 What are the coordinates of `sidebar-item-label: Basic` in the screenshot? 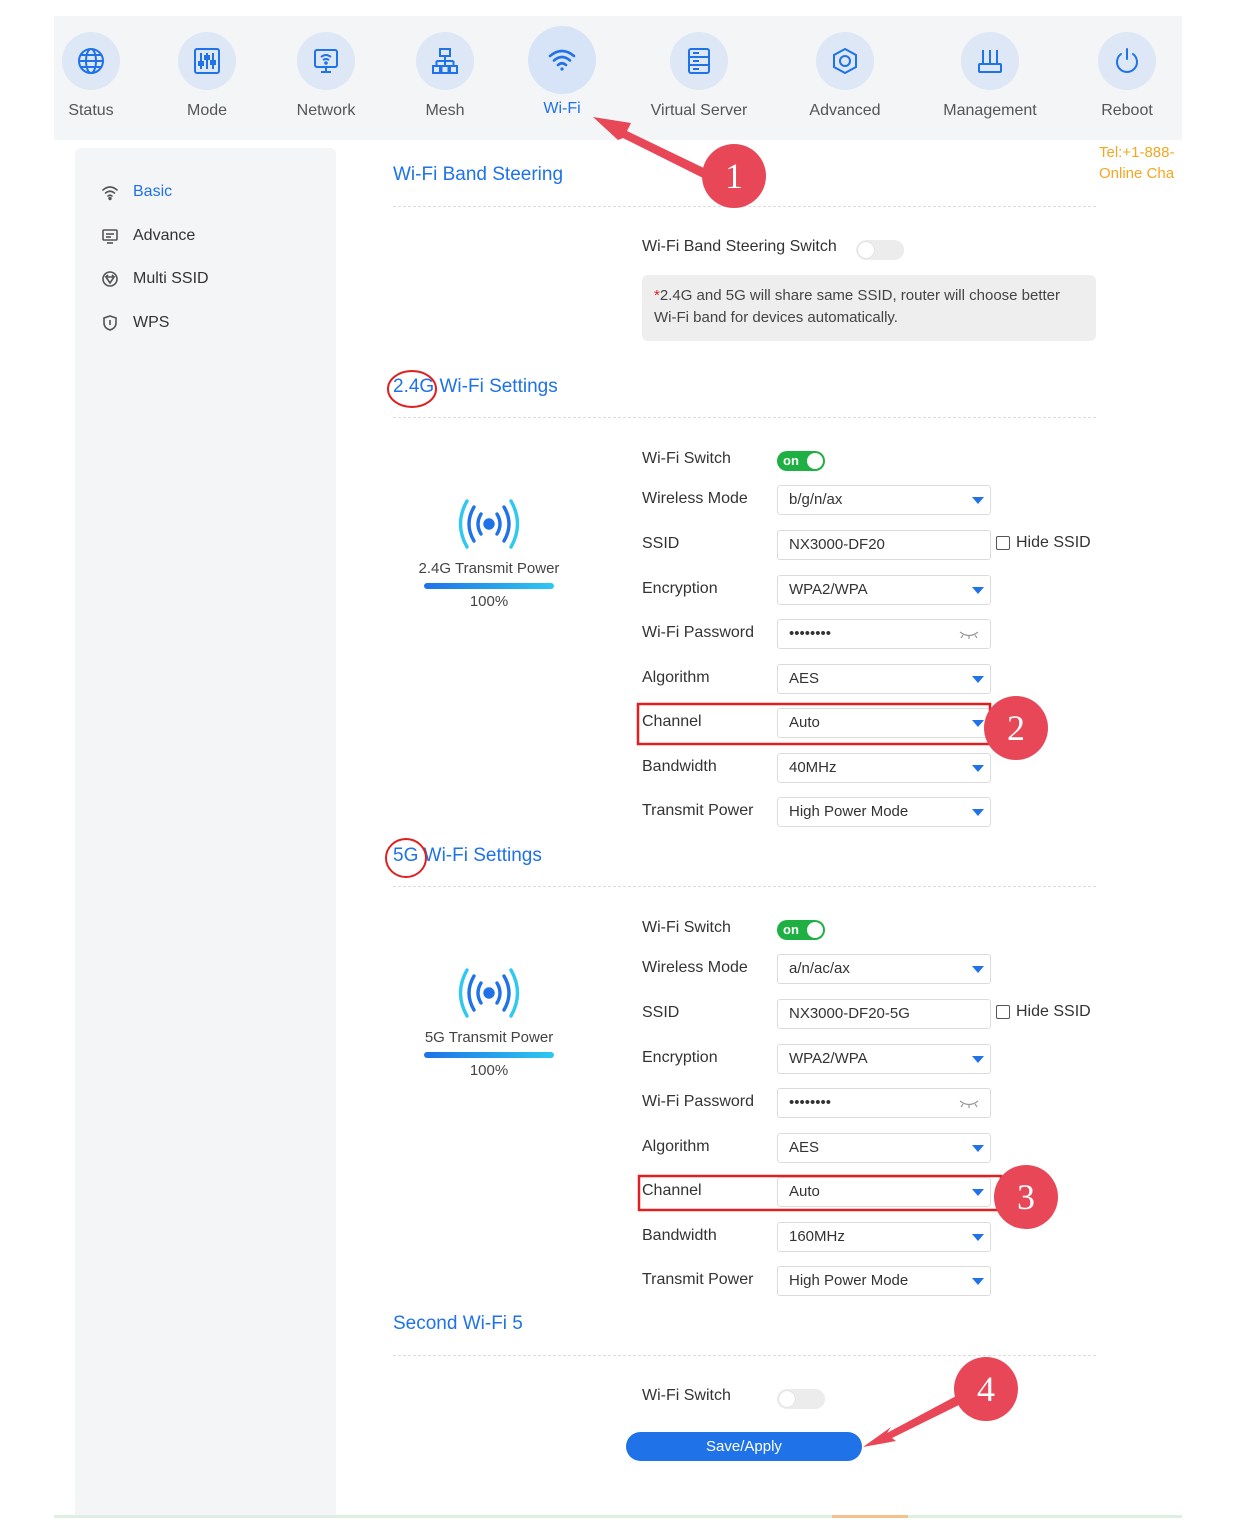 It's located at (153, 191).